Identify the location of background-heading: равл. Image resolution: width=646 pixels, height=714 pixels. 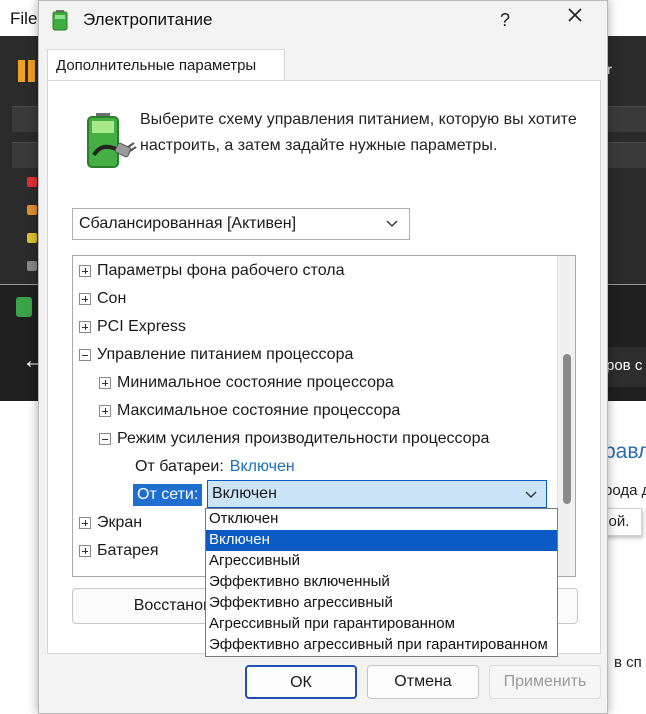
(625, 451).